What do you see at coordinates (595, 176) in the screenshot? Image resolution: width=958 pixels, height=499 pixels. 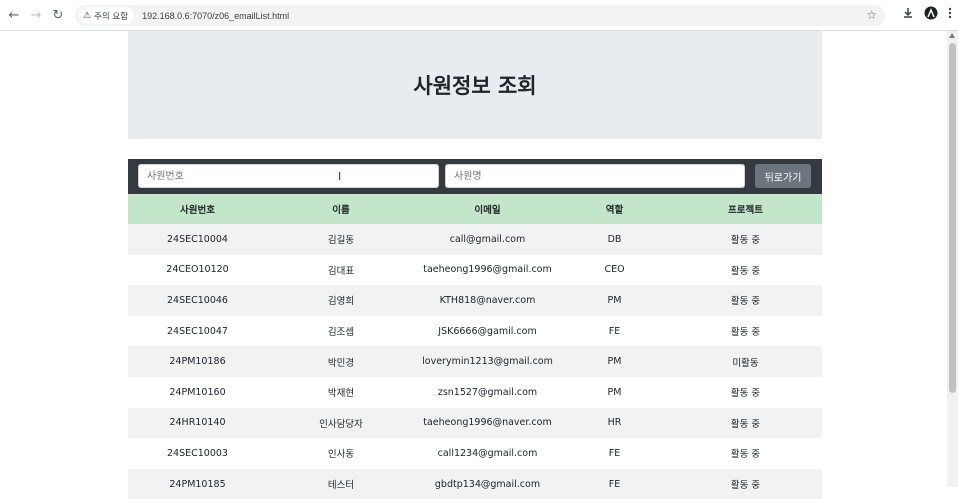 I see `emp-name-search-input` at bounding box center [595, 176].